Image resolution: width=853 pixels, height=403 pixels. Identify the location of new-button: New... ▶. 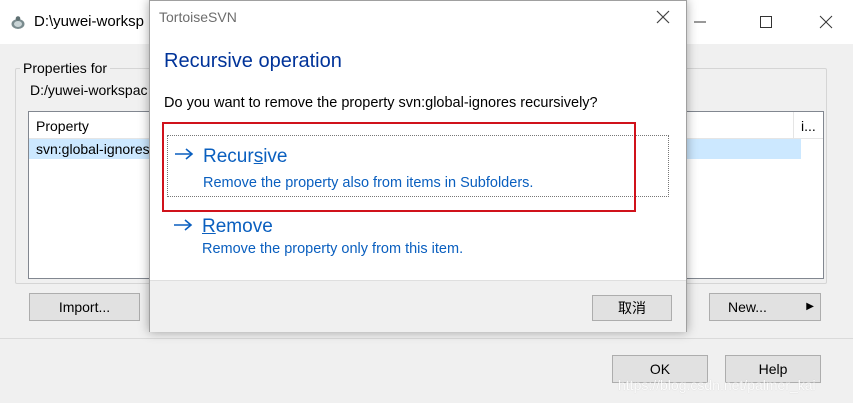
(765, 307).